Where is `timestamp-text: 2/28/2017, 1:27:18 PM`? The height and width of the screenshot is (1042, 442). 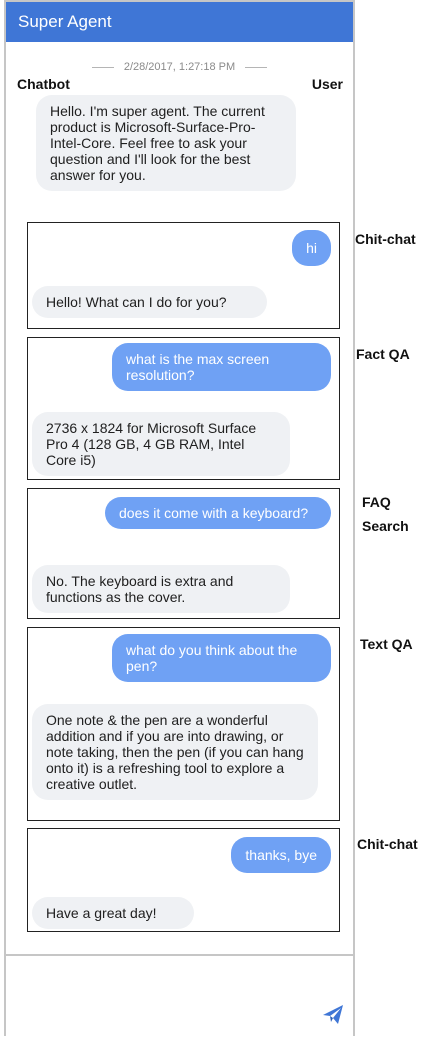
timestamp-text: 2/28/2017, 1:27:18 PM is located at coordinates (179, 67).